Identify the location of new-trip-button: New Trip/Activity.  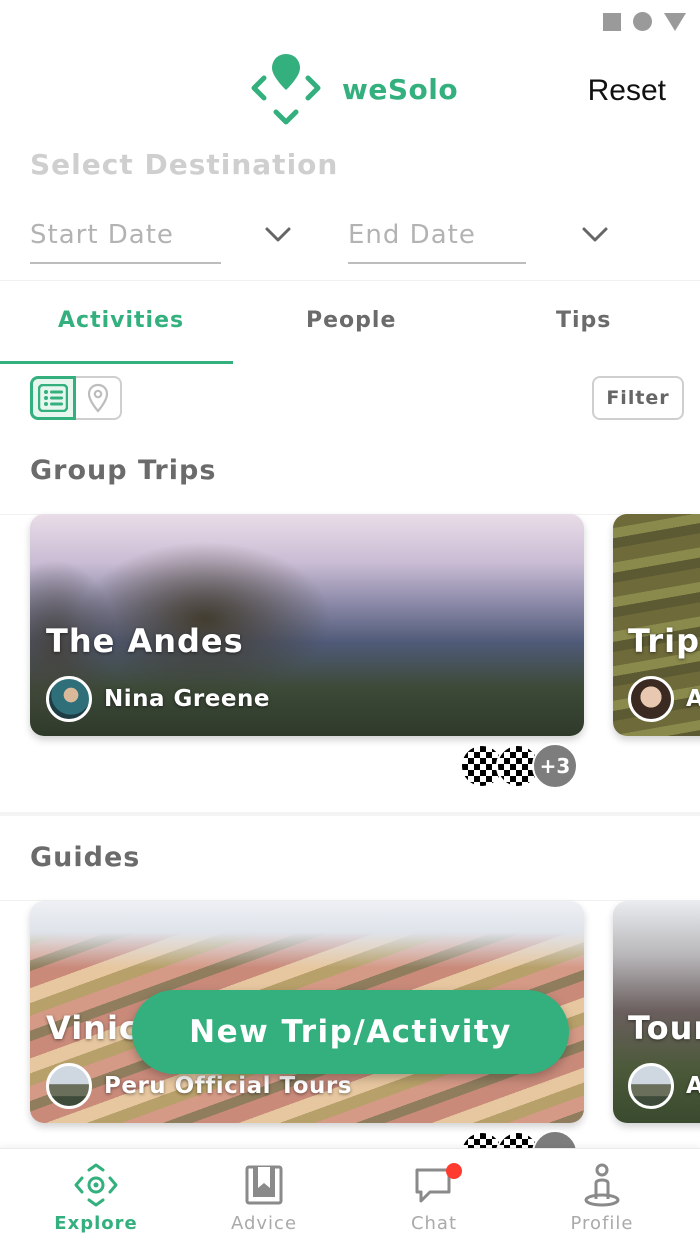
(350, 1032).